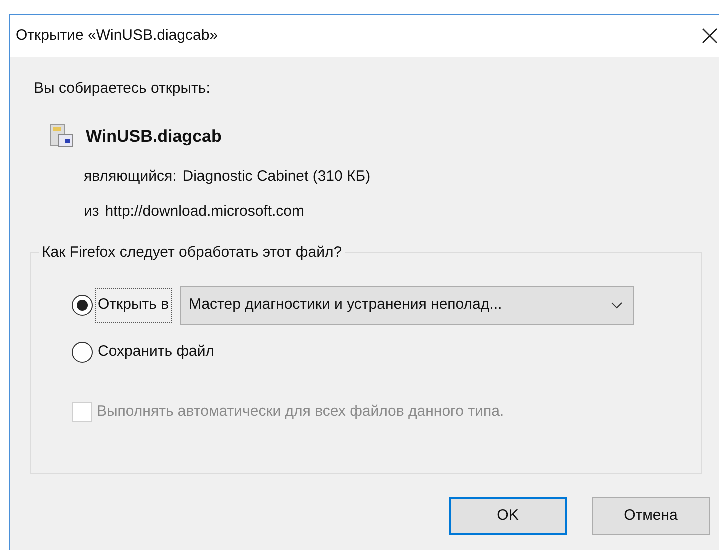 This screenshot has height=550, width=719. What do you see at coordinates (123, 89) in the screenshot?
I see `intro-text: Вы собираетесь открыть:` at bounding box center [123, 89].